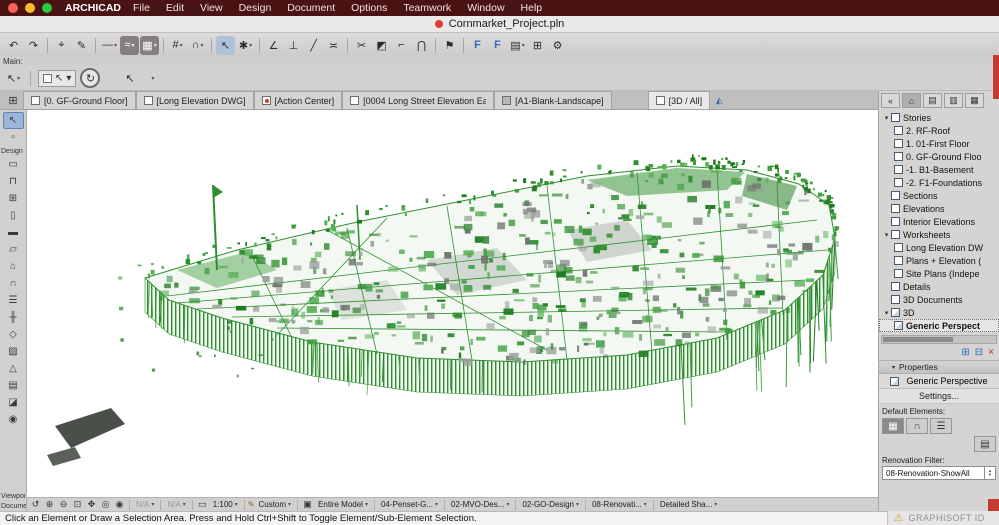  Describe the element at coordinates (939, 273) in the screenshot. I see `tree-item-site-plans: Site Plans (Indepe` at that location.